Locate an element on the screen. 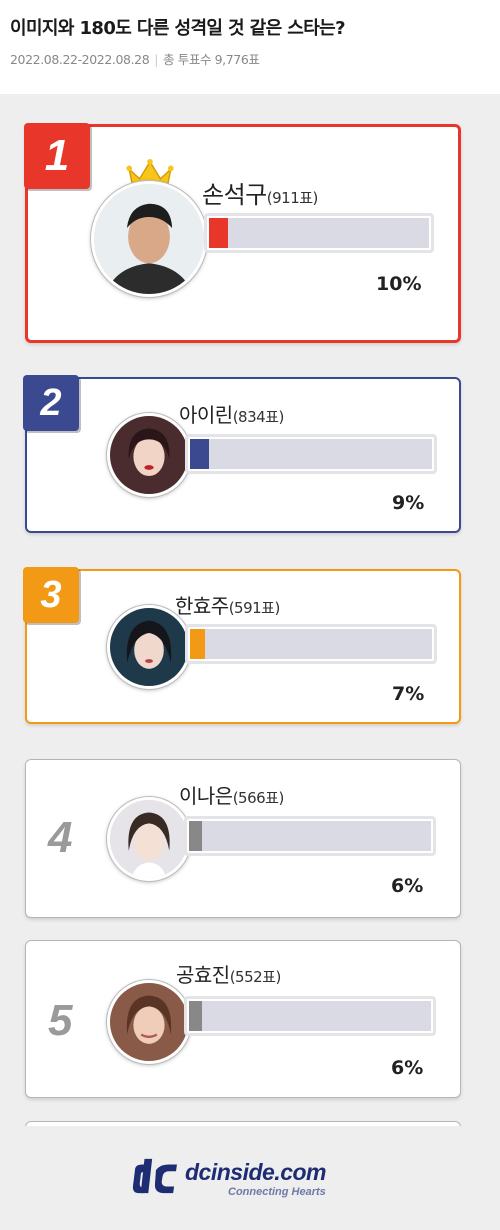 Image resolution: width=500 pixels, height=1230 pixels. dc-logo-icon is located at coordinates (154, 1176).